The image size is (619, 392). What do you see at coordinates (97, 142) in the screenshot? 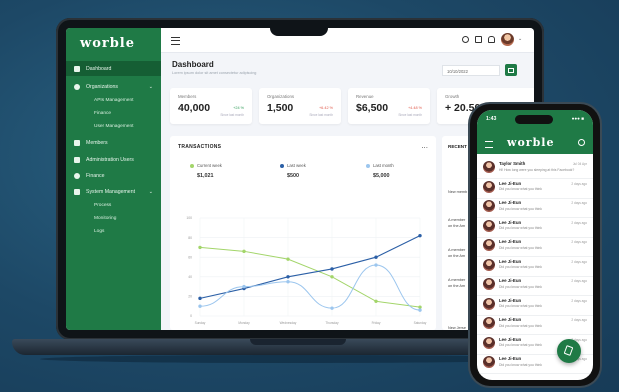
I see `sidebar-item-label: Members` at bounding box center [97, 142].